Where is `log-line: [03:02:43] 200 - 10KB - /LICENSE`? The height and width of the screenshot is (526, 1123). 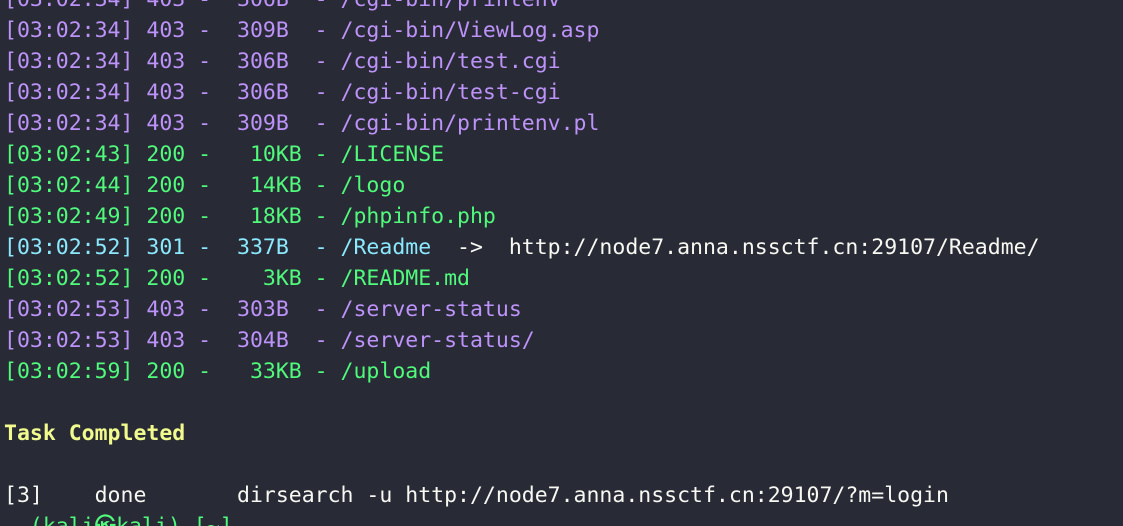 log-line: [03:02:43] 200 - 10KB - /LICENSE is located at coordinates (522, 154).